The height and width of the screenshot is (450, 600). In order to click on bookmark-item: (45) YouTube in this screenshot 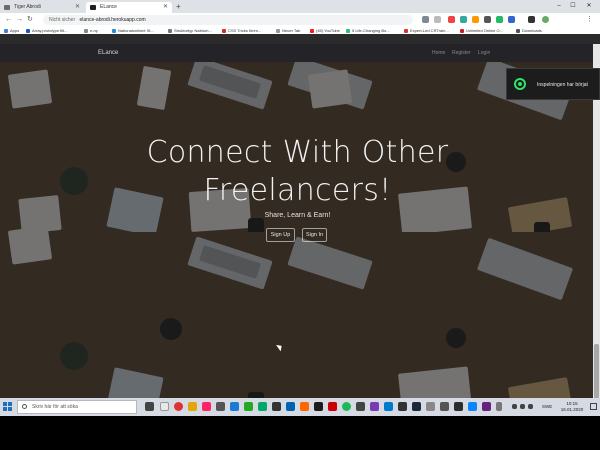, I will do `click(325, 30)`.